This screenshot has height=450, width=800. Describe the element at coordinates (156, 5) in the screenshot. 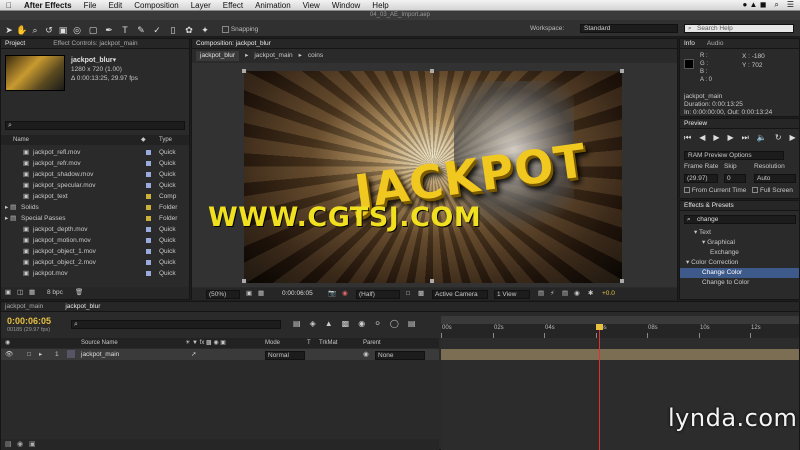

I see `menu-composition: Composition` at that location.